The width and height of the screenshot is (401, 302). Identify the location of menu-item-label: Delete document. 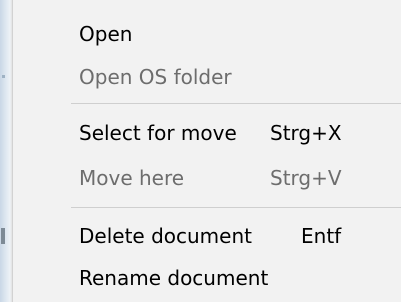
(165, 236).